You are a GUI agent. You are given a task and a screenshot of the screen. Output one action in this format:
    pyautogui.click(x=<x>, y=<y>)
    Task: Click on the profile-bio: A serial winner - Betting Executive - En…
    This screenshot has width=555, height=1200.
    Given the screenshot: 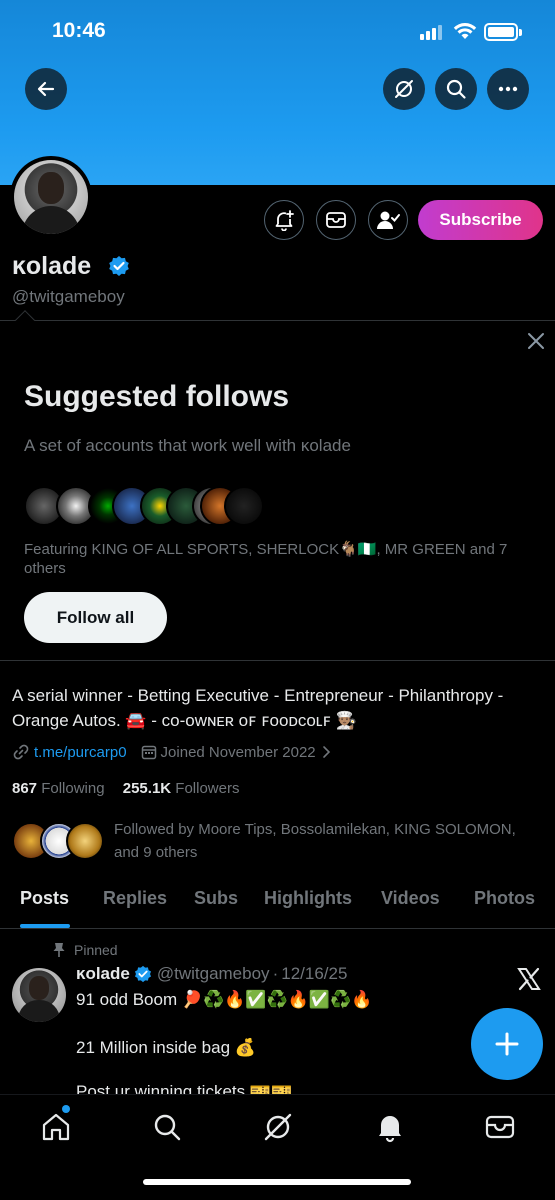 What is the action you would take?
    pyautogui.click(x=258, y=708)
    